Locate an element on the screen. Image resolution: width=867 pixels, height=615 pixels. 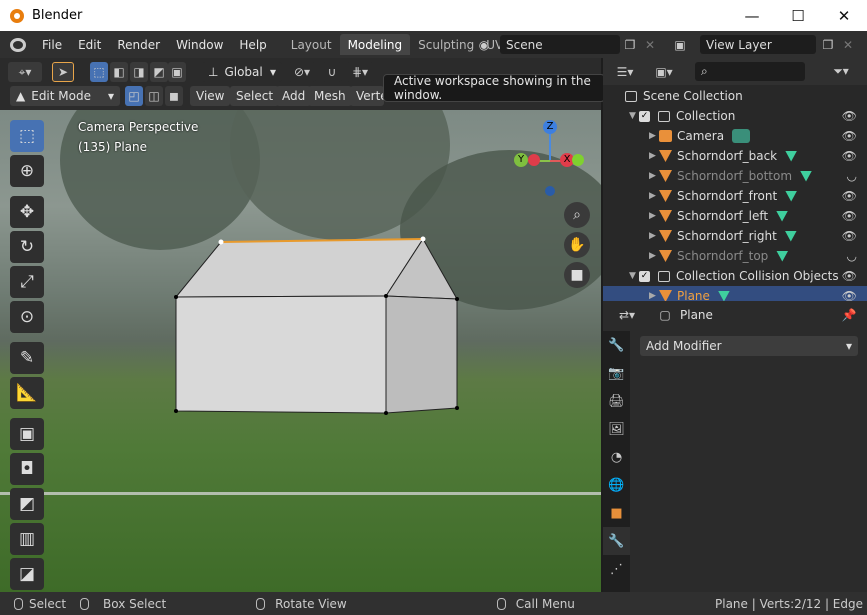
outliner-row: ▶ Schorndorf_right 👁 is located at coordinates (735, 236).